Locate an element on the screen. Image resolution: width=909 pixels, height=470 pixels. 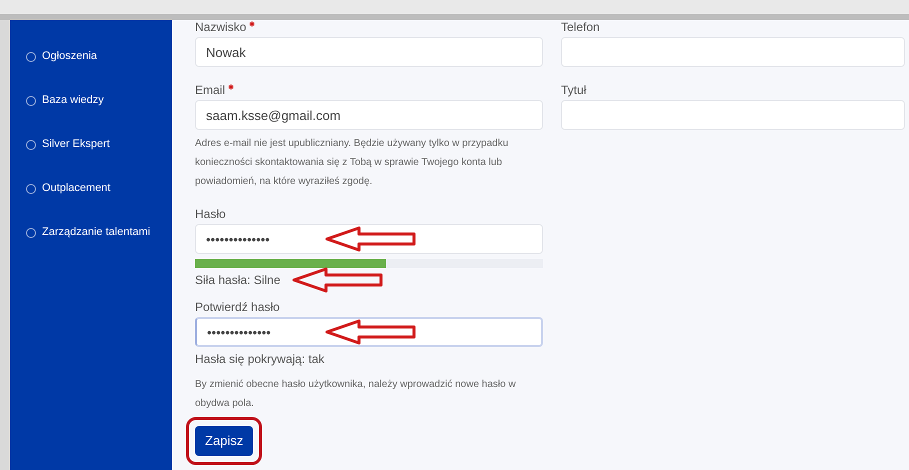
save-button: Zapisz is located at coordinates (224, 441).